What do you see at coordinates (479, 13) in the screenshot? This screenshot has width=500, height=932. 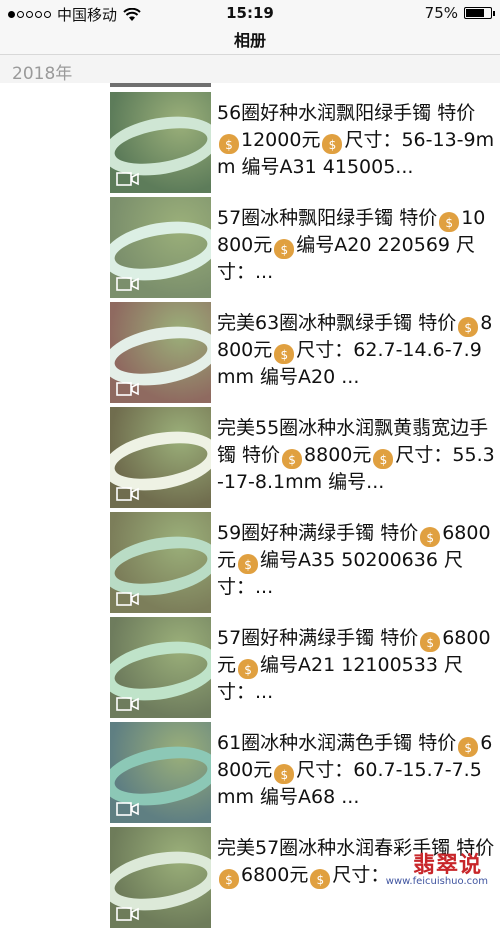 I see `battery-icon` at bounding box center [479, 13].